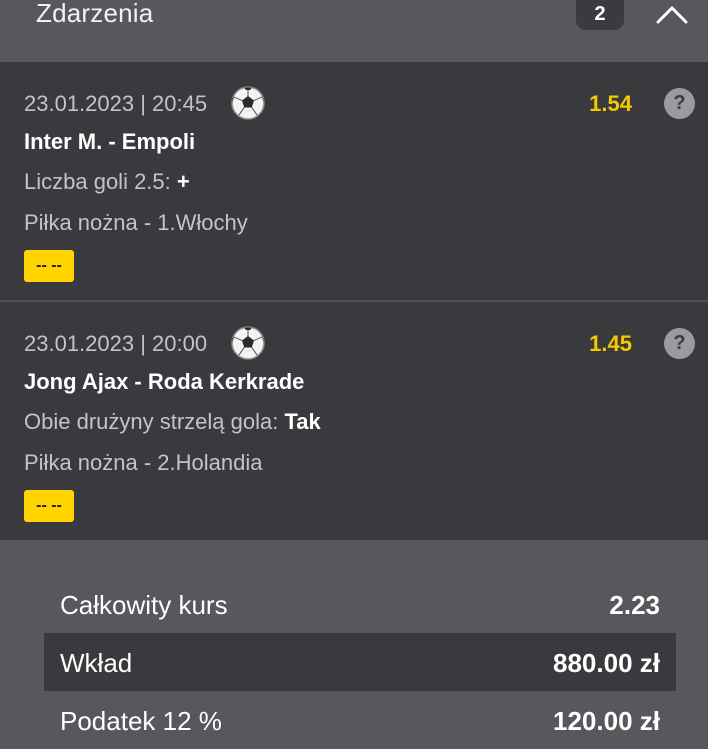 This screenshot has height=749, width=708. What do you see at coordinates (606, 721) in the screenshot?
I see `tax-value: 120.00 zł` at bounding box center [606, 721].